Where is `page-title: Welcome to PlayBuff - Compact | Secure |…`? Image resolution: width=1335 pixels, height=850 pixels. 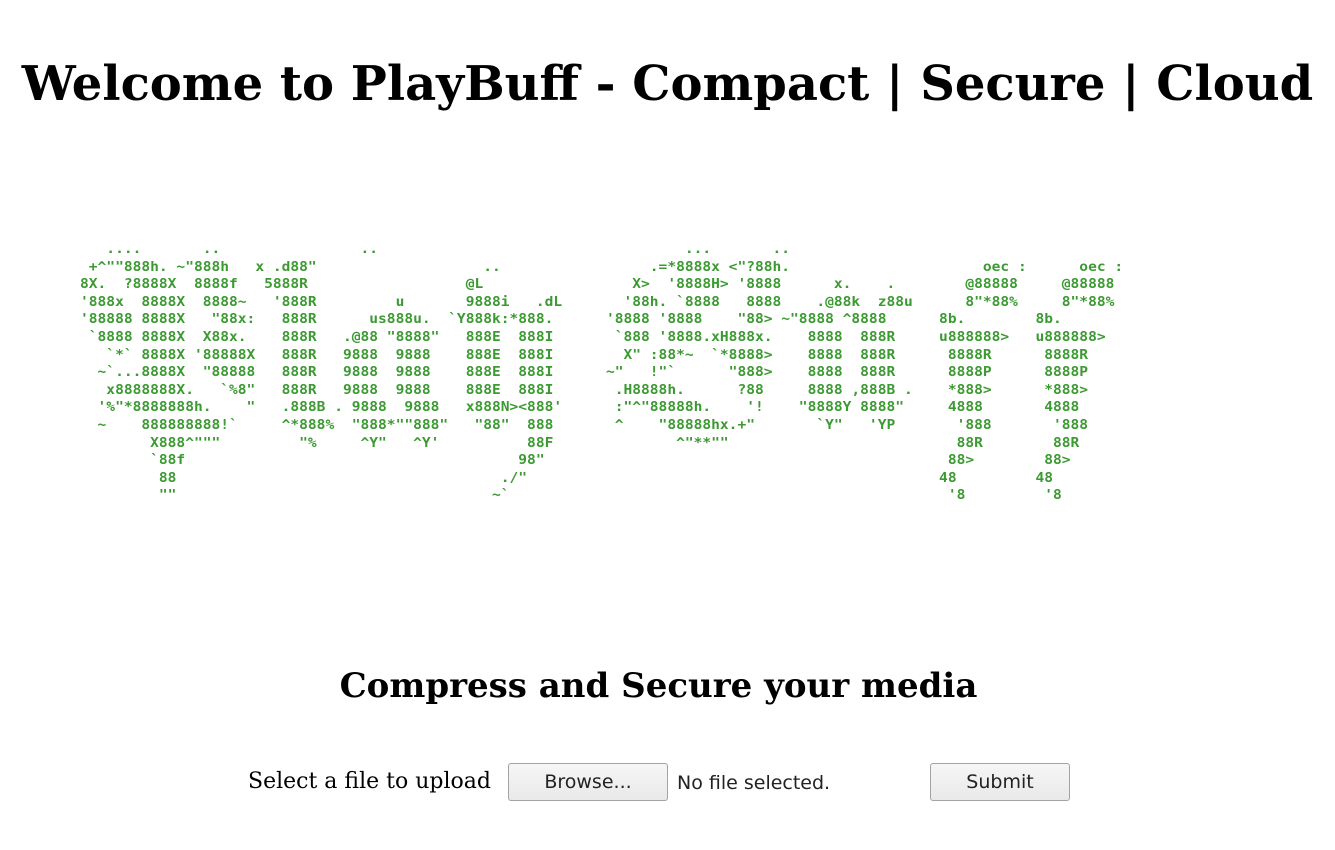 page-title: Welcome to PlayBuff - Compact | Secure |… is located at coordinates (667, 84).